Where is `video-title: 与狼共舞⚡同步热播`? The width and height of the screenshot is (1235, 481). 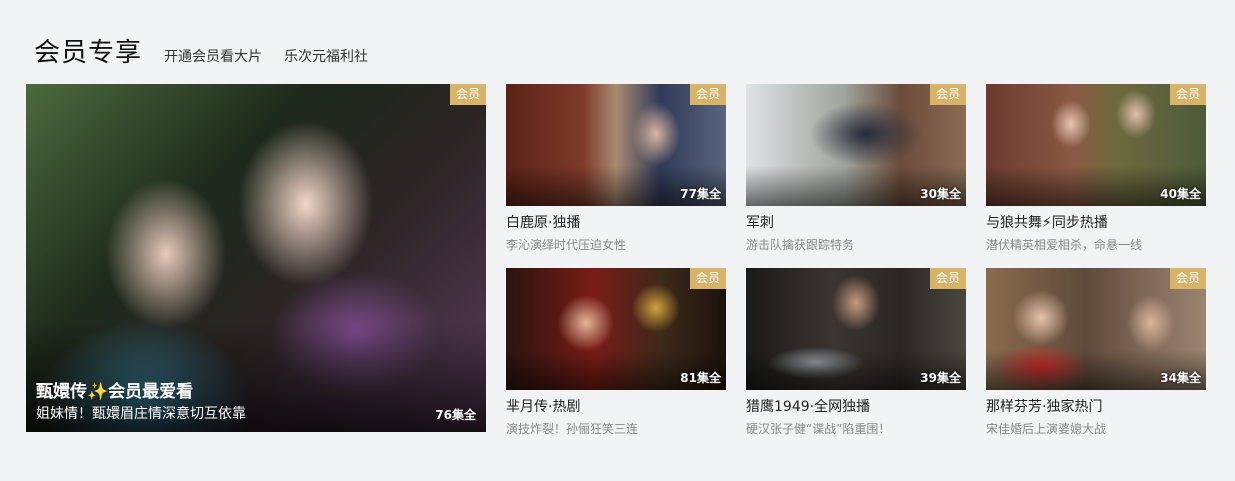 video-title: 与狼共舞⚡同步热播 is located at coordinates (1096, 222).